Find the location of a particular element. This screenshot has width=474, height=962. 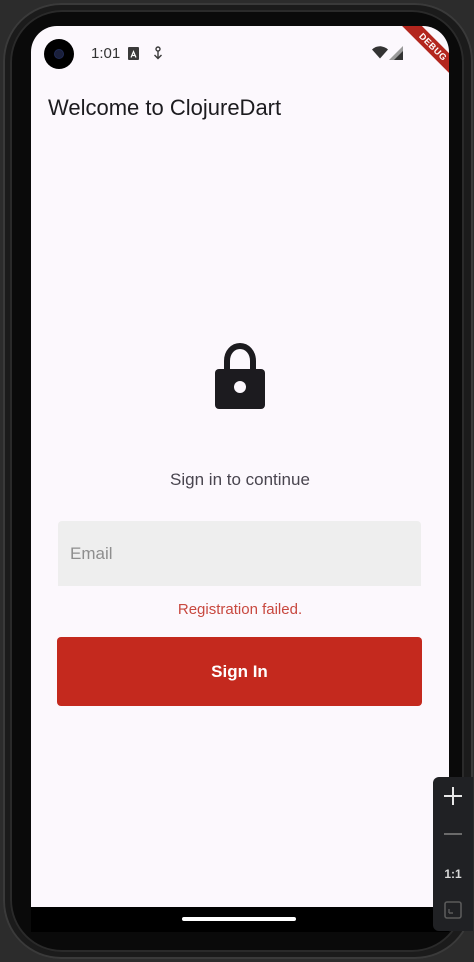

front-camera is located at coordinates (59, 54).